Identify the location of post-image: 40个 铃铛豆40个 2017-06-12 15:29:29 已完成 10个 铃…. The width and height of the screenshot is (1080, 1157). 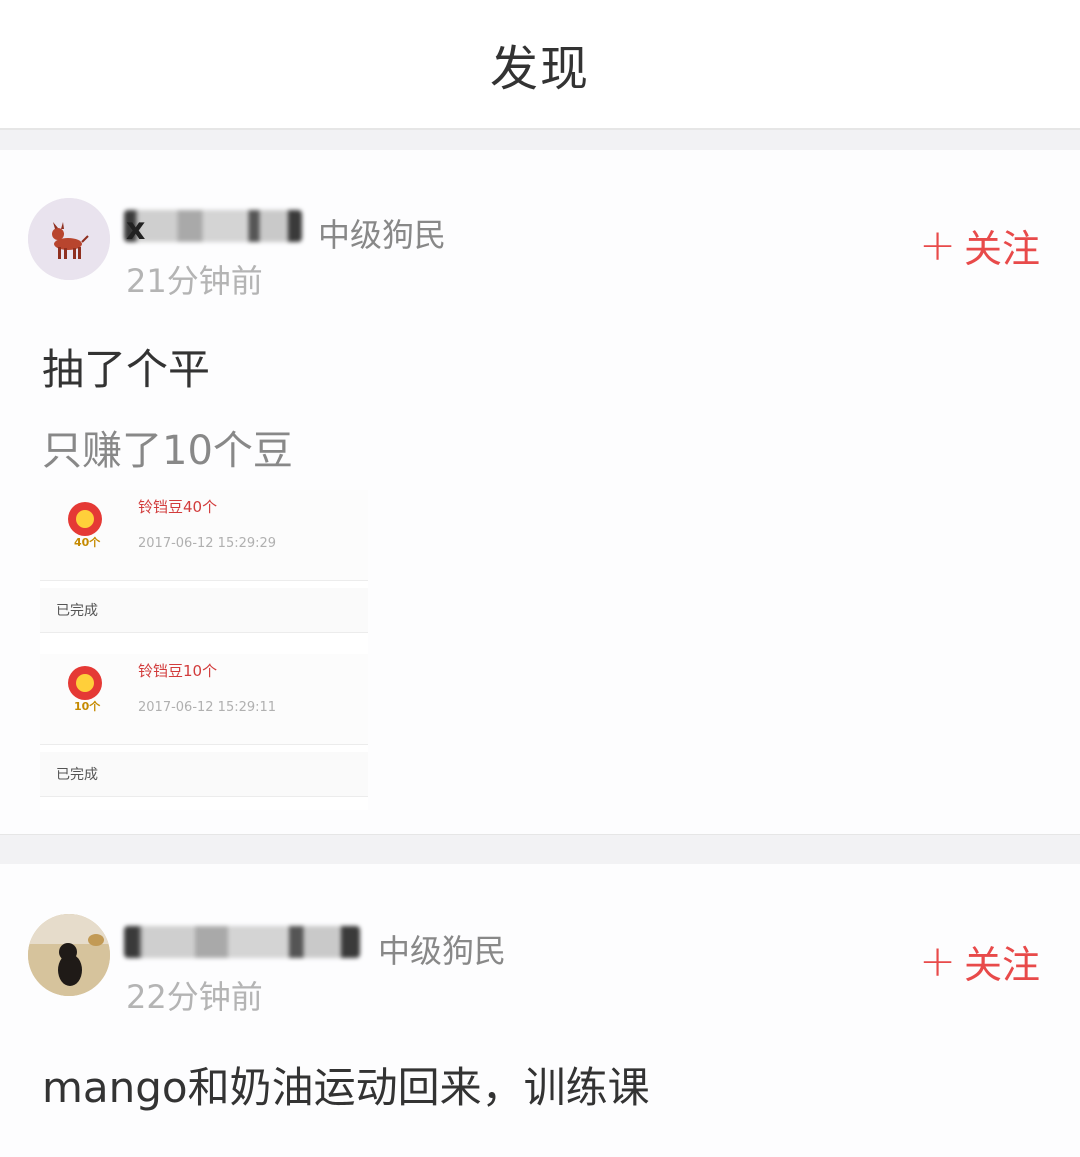
(204, 650).